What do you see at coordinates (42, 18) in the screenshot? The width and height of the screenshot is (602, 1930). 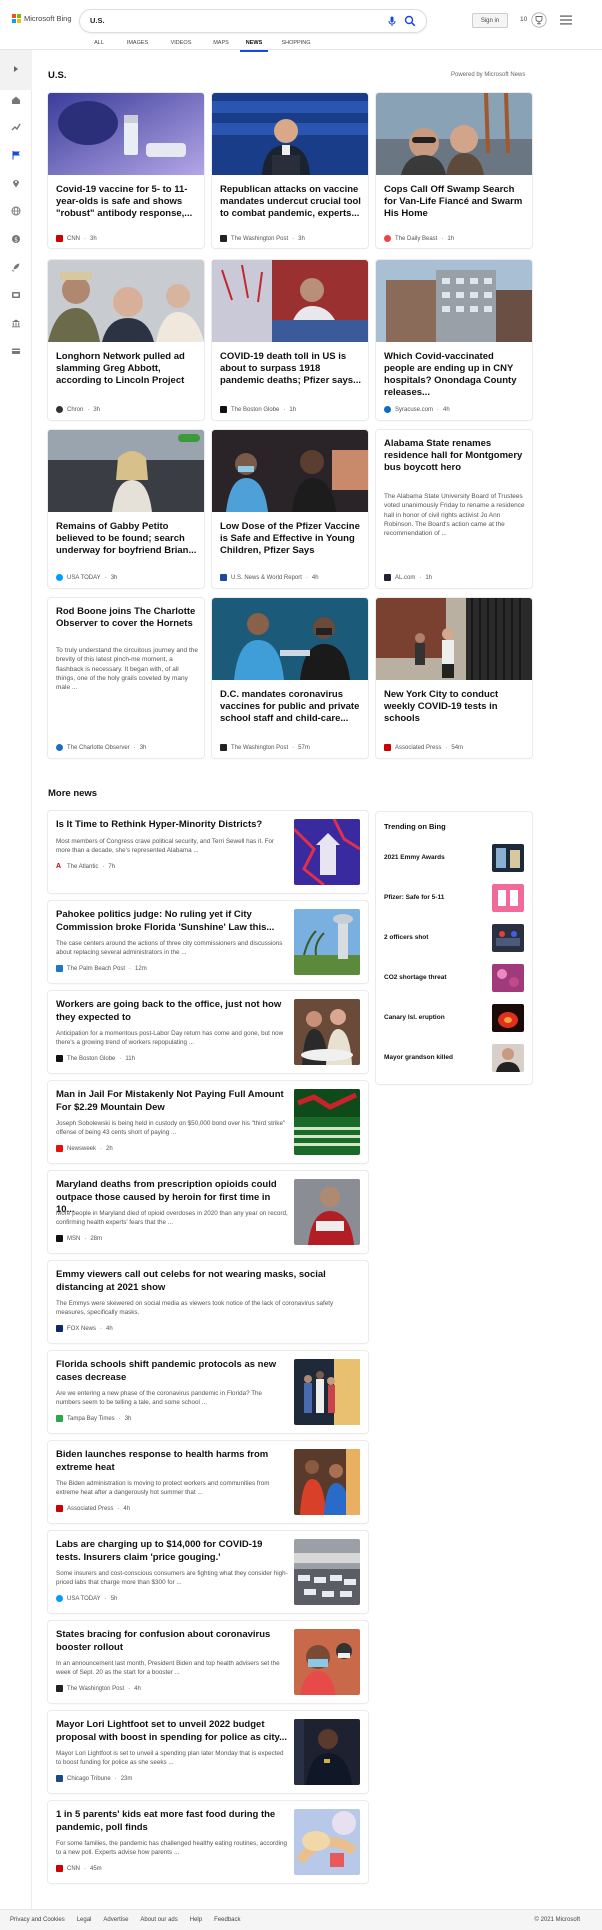 I see `bing-logo: Microsoft Bing` at bounding box center [42, 18].